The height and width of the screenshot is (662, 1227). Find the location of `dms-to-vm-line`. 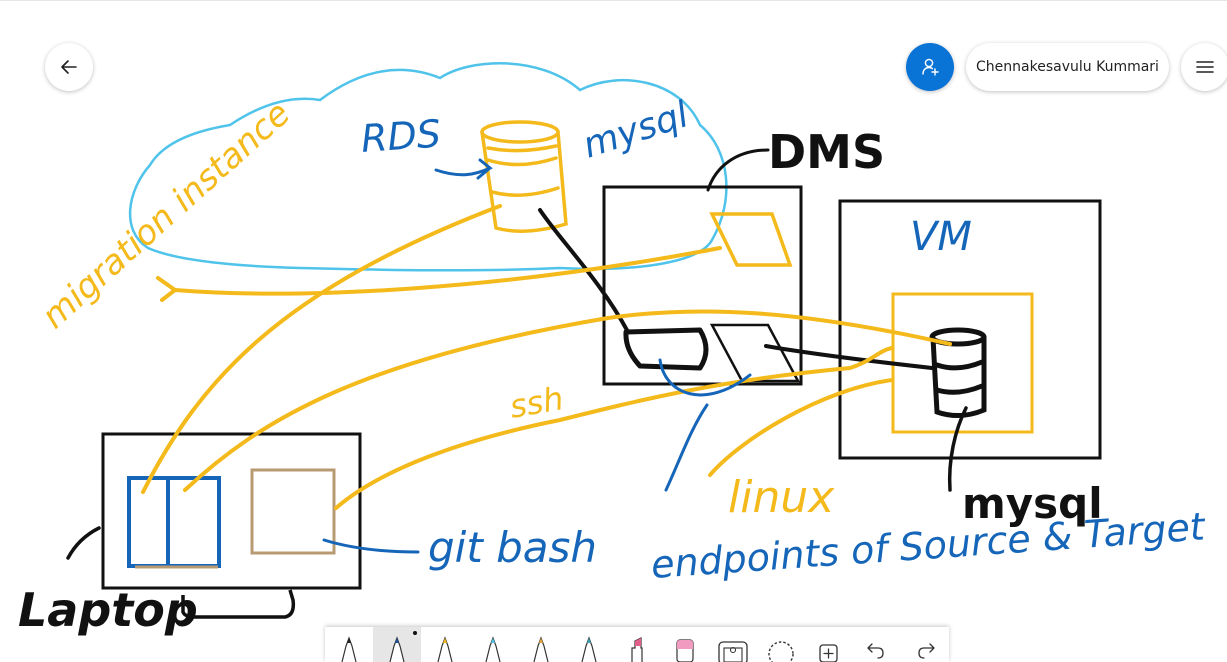

dms-to-vm-line is located at coordinates (849, 357).